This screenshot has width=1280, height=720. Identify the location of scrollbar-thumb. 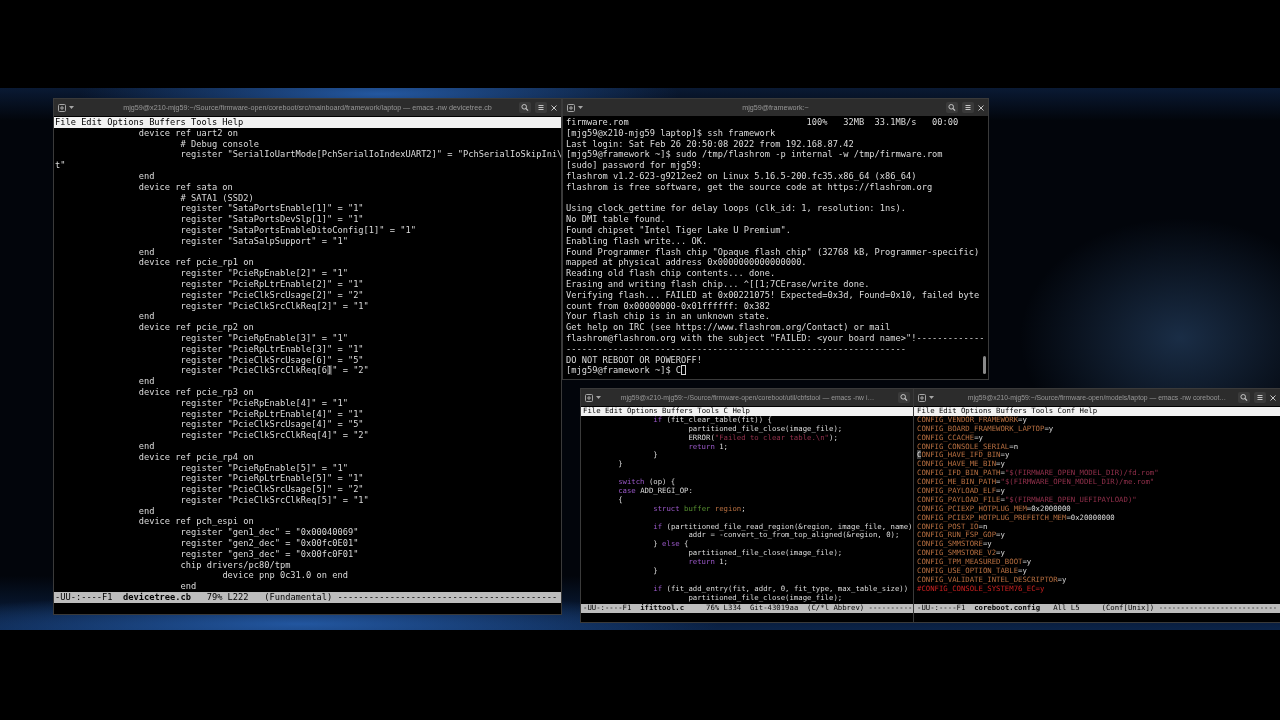
(984, 365).